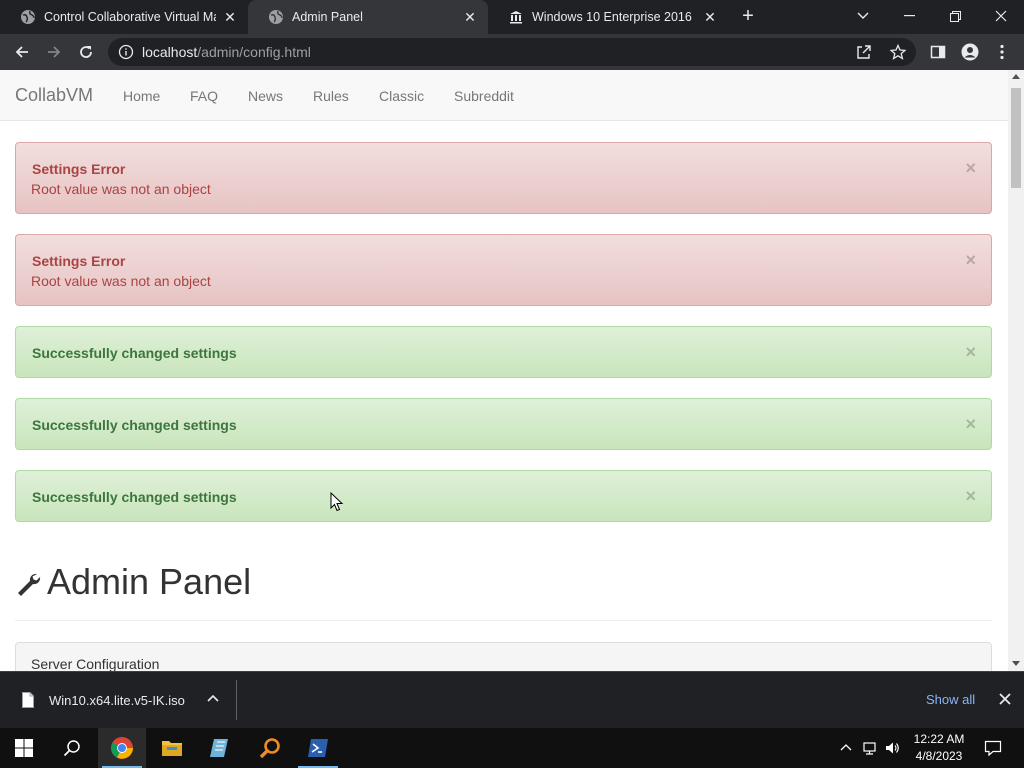  I want to click on taskbar-chrome, so click(122, 748).